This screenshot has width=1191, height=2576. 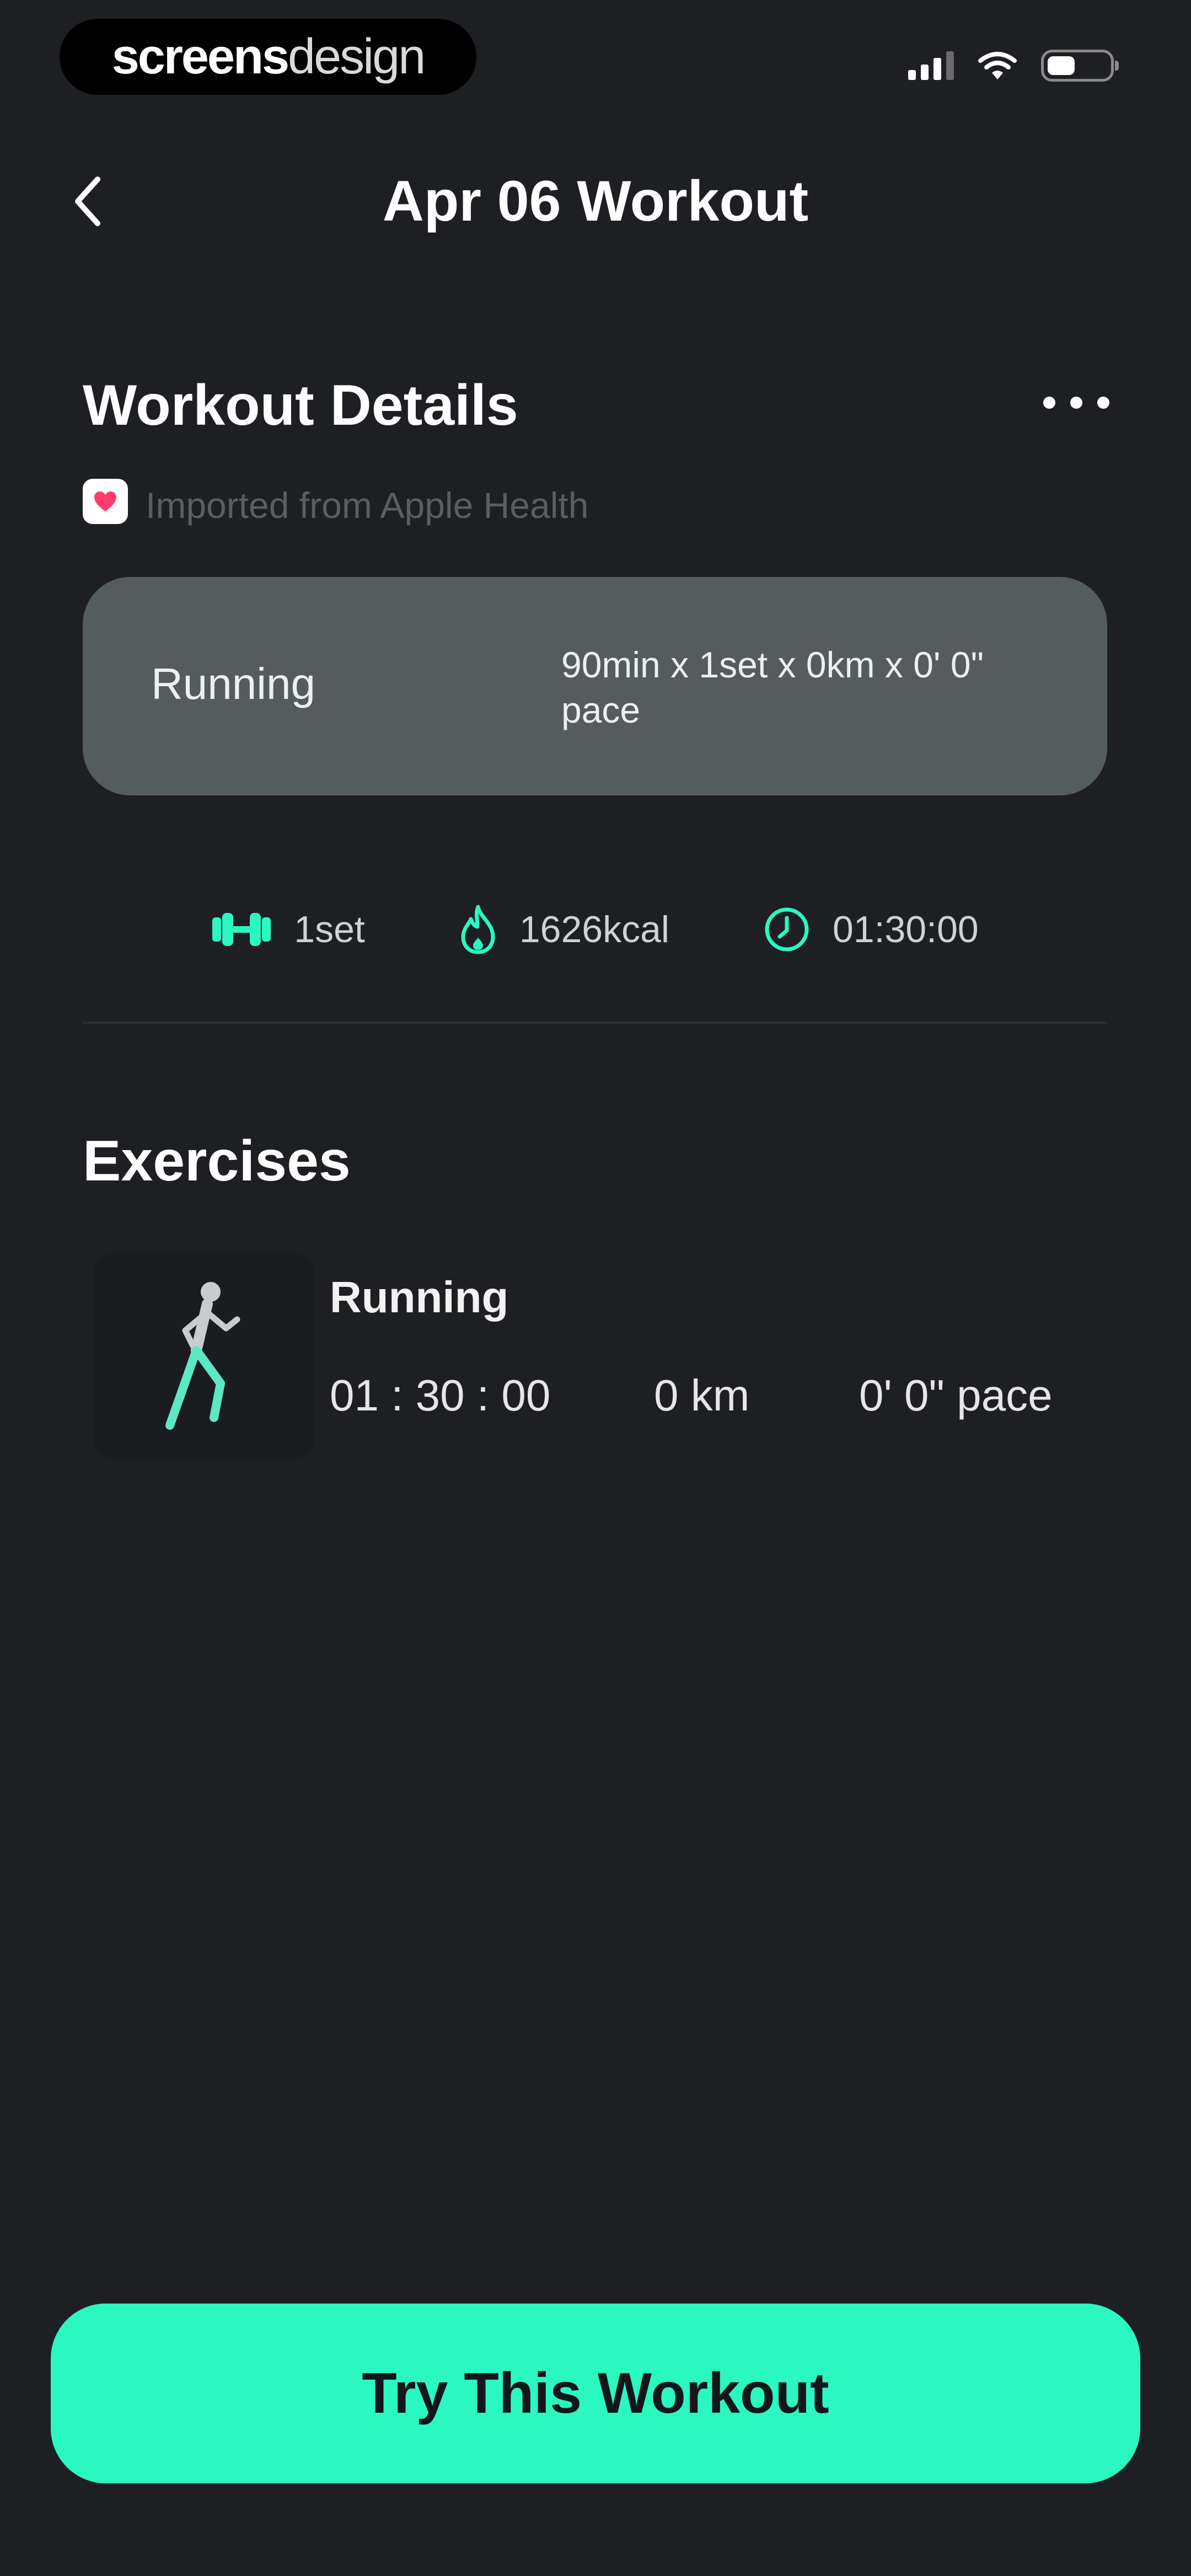 What do you see at coordinates (595, 201) in the screenshot?
I see `page-title: Apr 06 Workout` at bounding box center [595, 201].